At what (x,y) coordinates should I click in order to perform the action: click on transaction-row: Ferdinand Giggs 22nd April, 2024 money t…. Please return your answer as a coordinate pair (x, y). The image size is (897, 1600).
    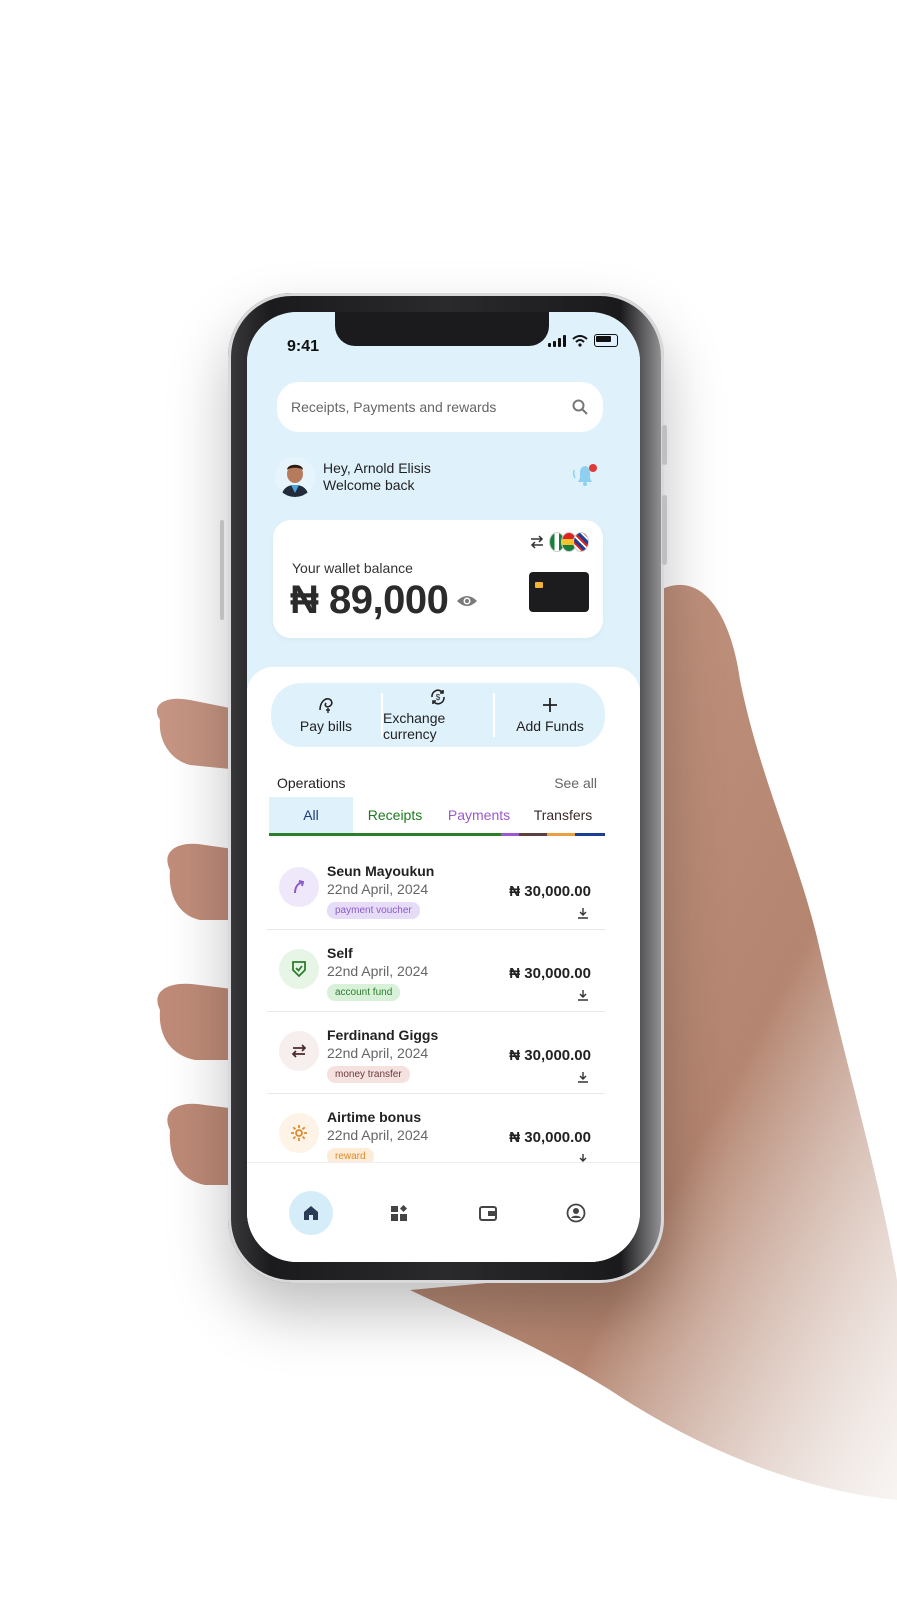
    Looking at the image, I should click on (436, 1053).